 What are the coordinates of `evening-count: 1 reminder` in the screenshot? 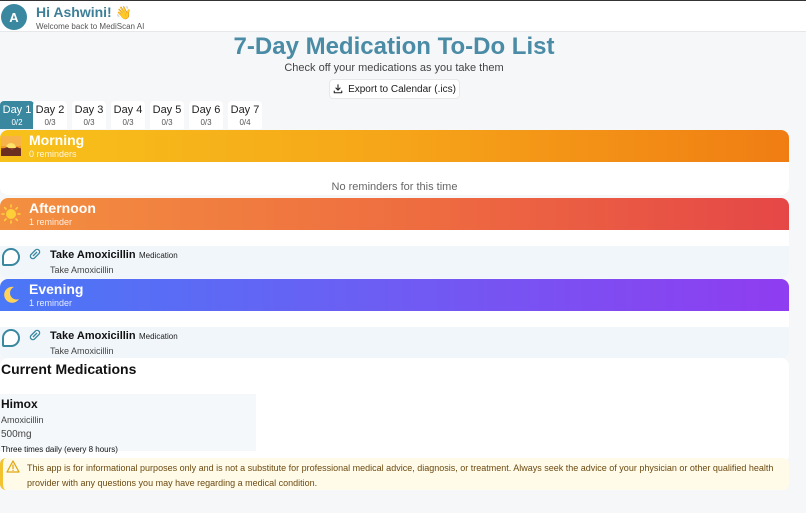 It's located at (51, 303).